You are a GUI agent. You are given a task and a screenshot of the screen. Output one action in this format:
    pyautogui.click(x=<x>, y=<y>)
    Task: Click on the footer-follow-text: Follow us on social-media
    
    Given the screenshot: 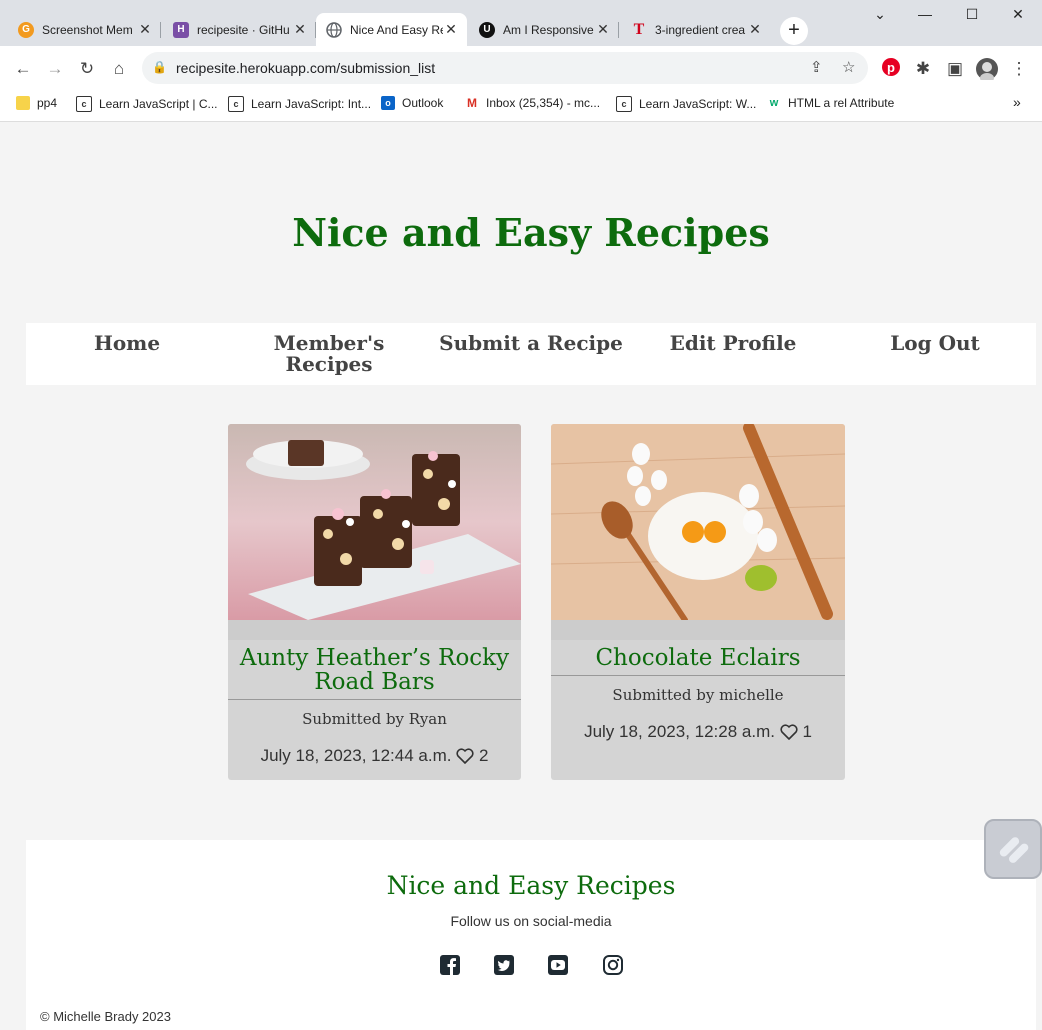 What is the action you would take?
    pyautogui.click(x=531, y=921)
    